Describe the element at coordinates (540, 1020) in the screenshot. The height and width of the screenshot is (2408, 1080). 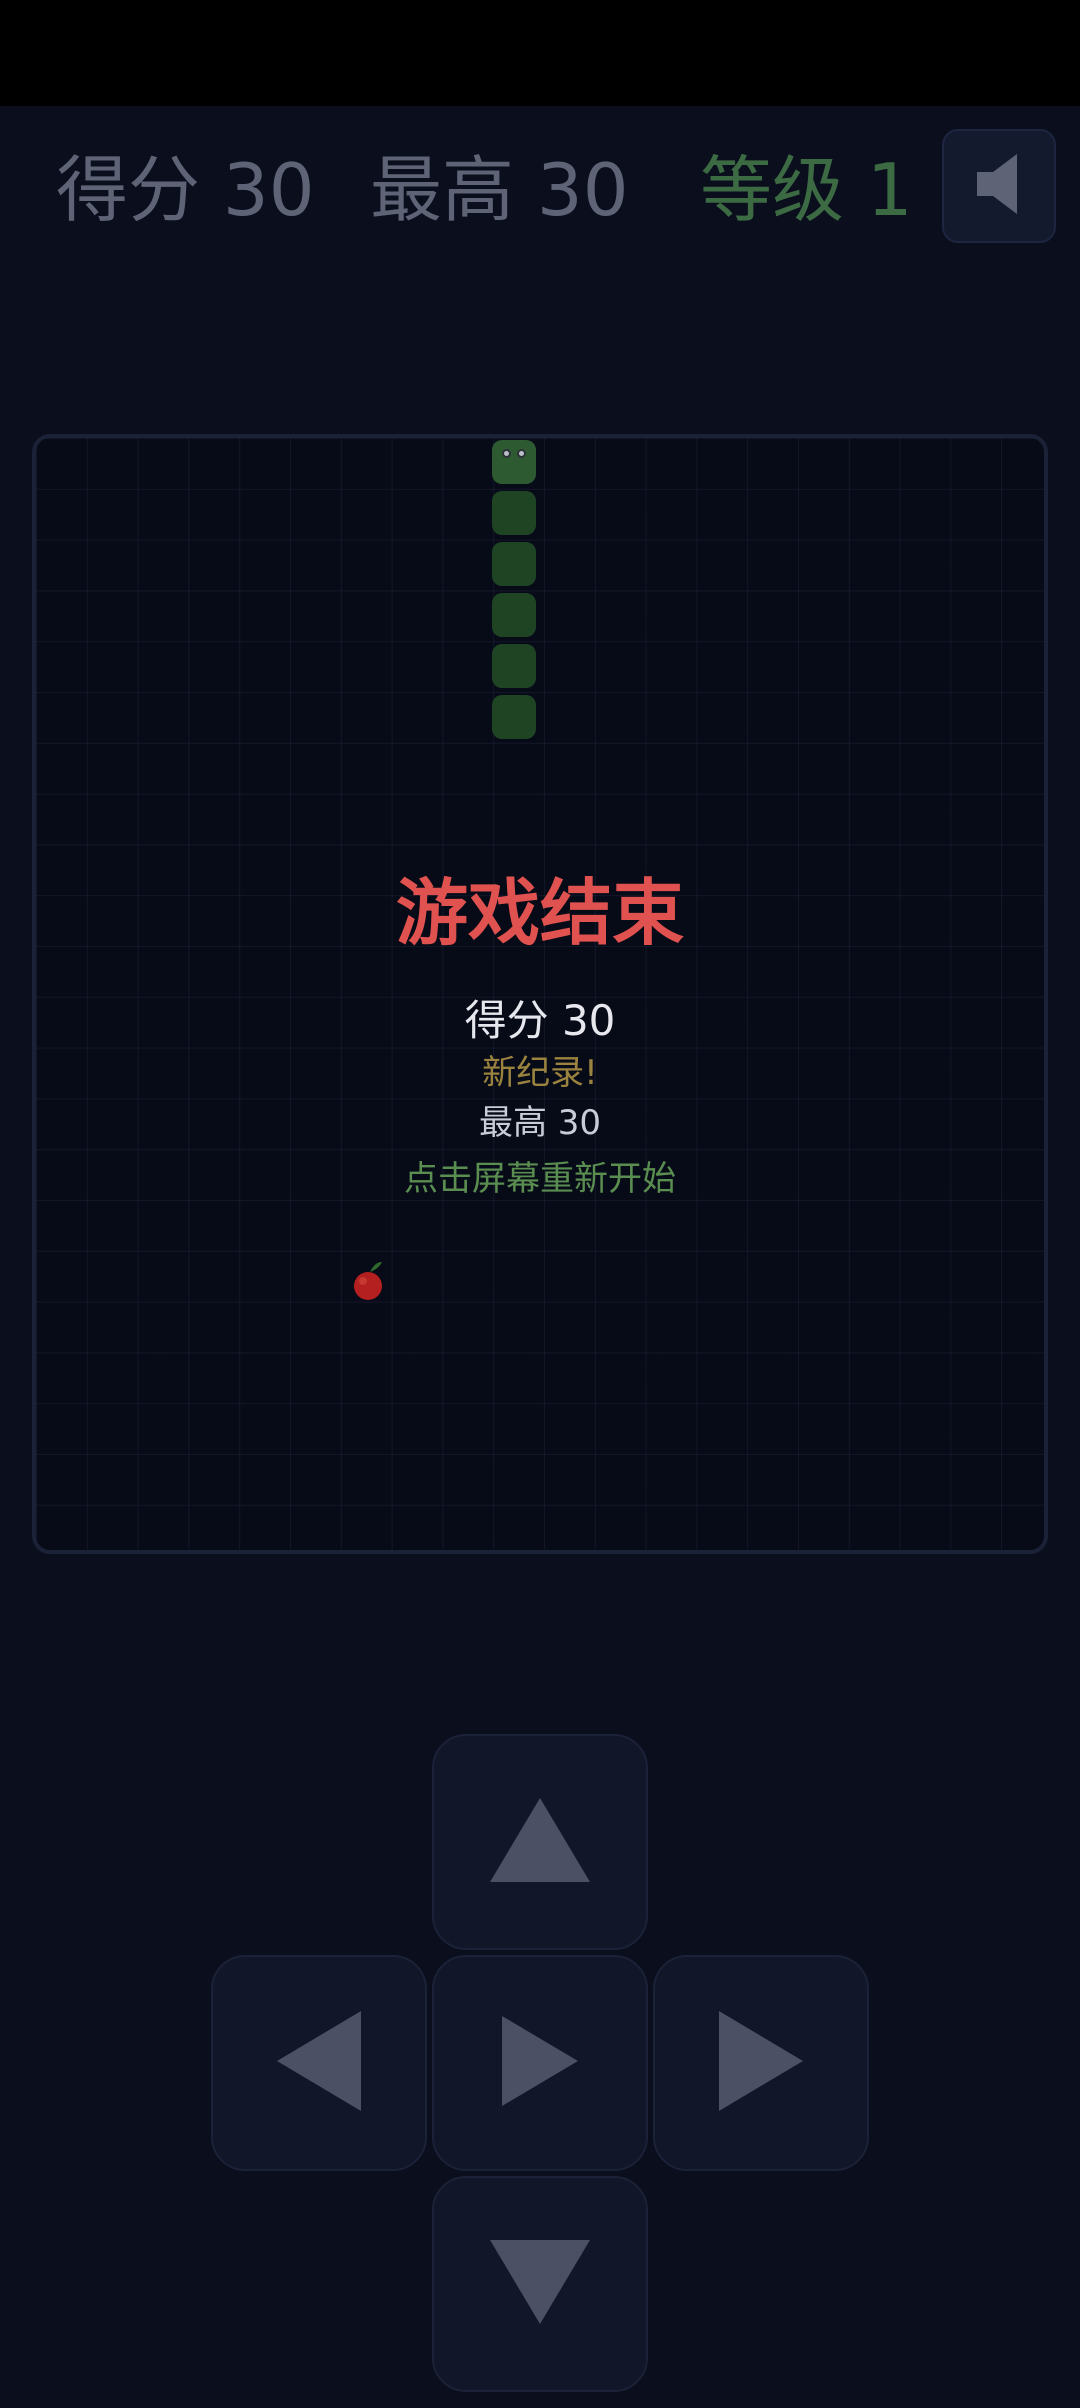
I see `final-score: 得分 30` at that location.